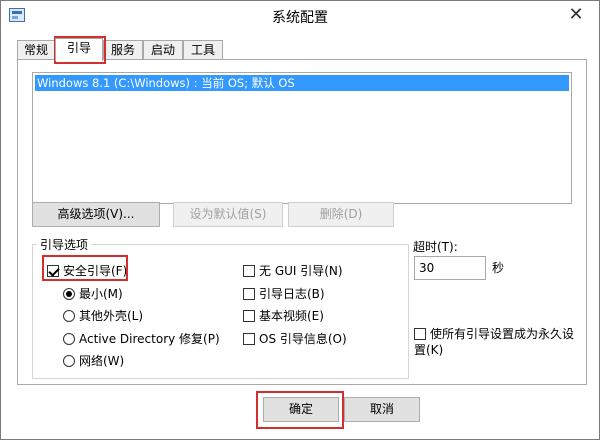 Image resolution: width=600 pixels, height=440 pixels. I want to click on radio-alternate-shell: 其他外壳(L), so click(103, 316).